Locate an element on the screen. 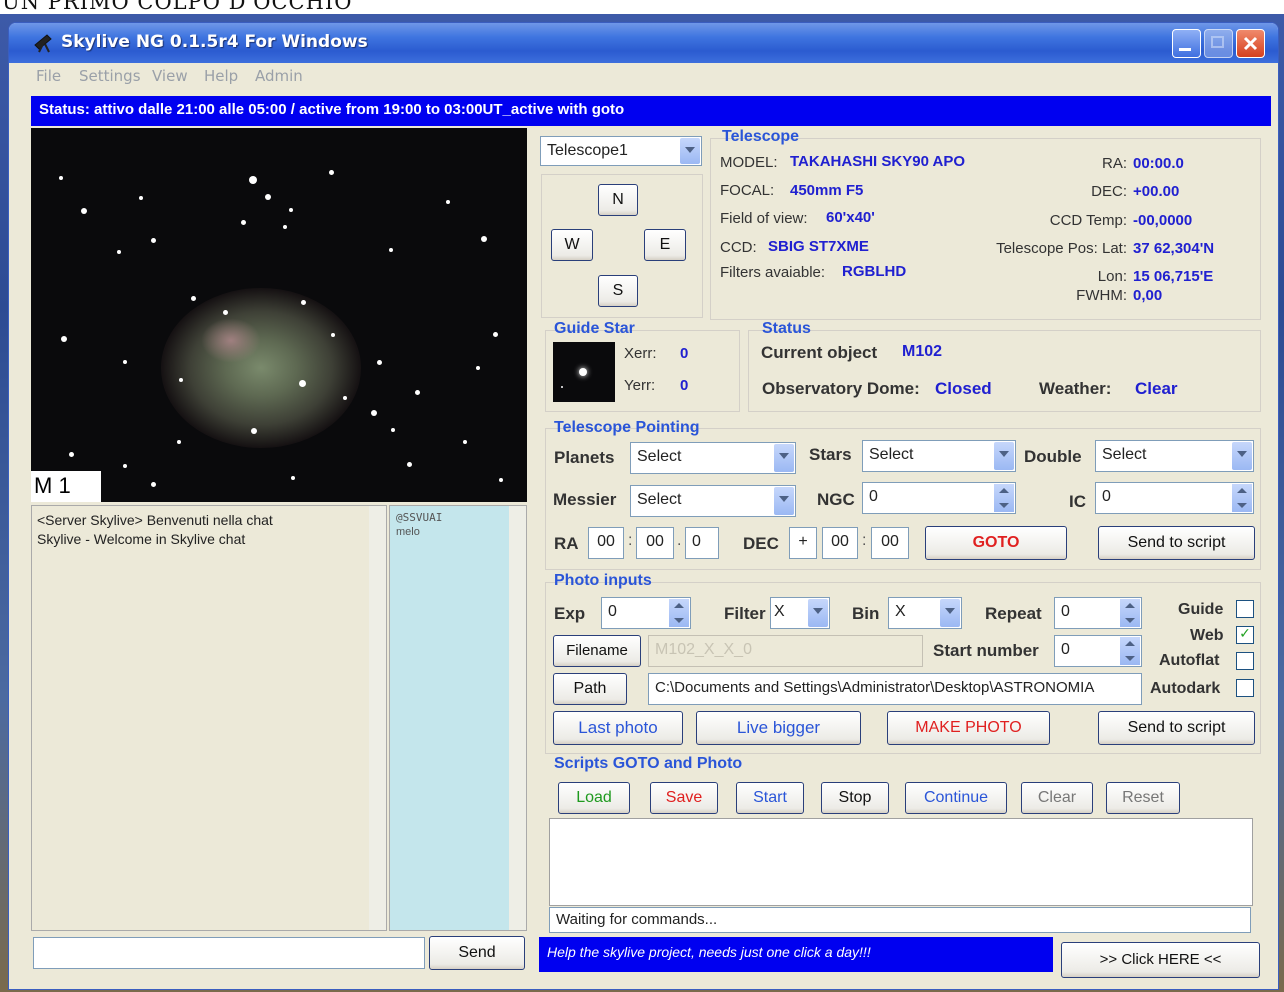 This screenshot has width=1284, height=992. double-select-value: Select is located at coordinates (1124, 454).